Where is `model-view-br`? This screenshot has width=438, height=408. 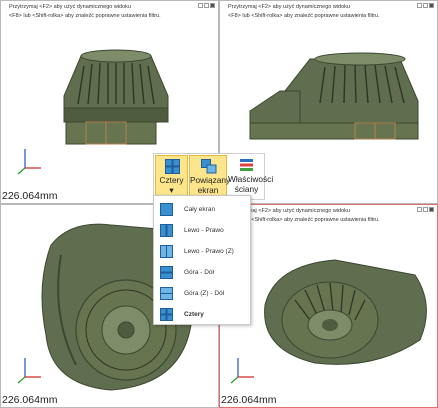 model-view-br is located at coordinates (345, 312).